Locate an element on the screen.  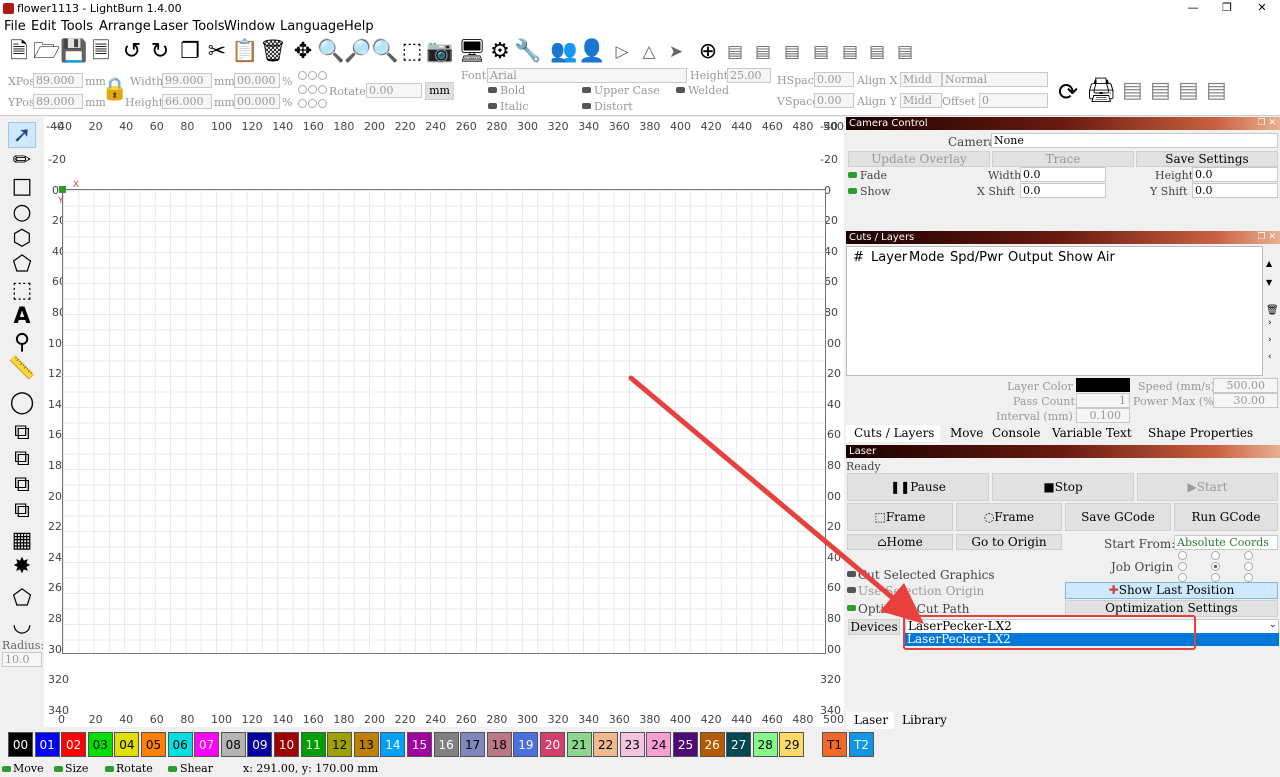
align-centers-icon: ▤ is located at coordinates (1132, 90).